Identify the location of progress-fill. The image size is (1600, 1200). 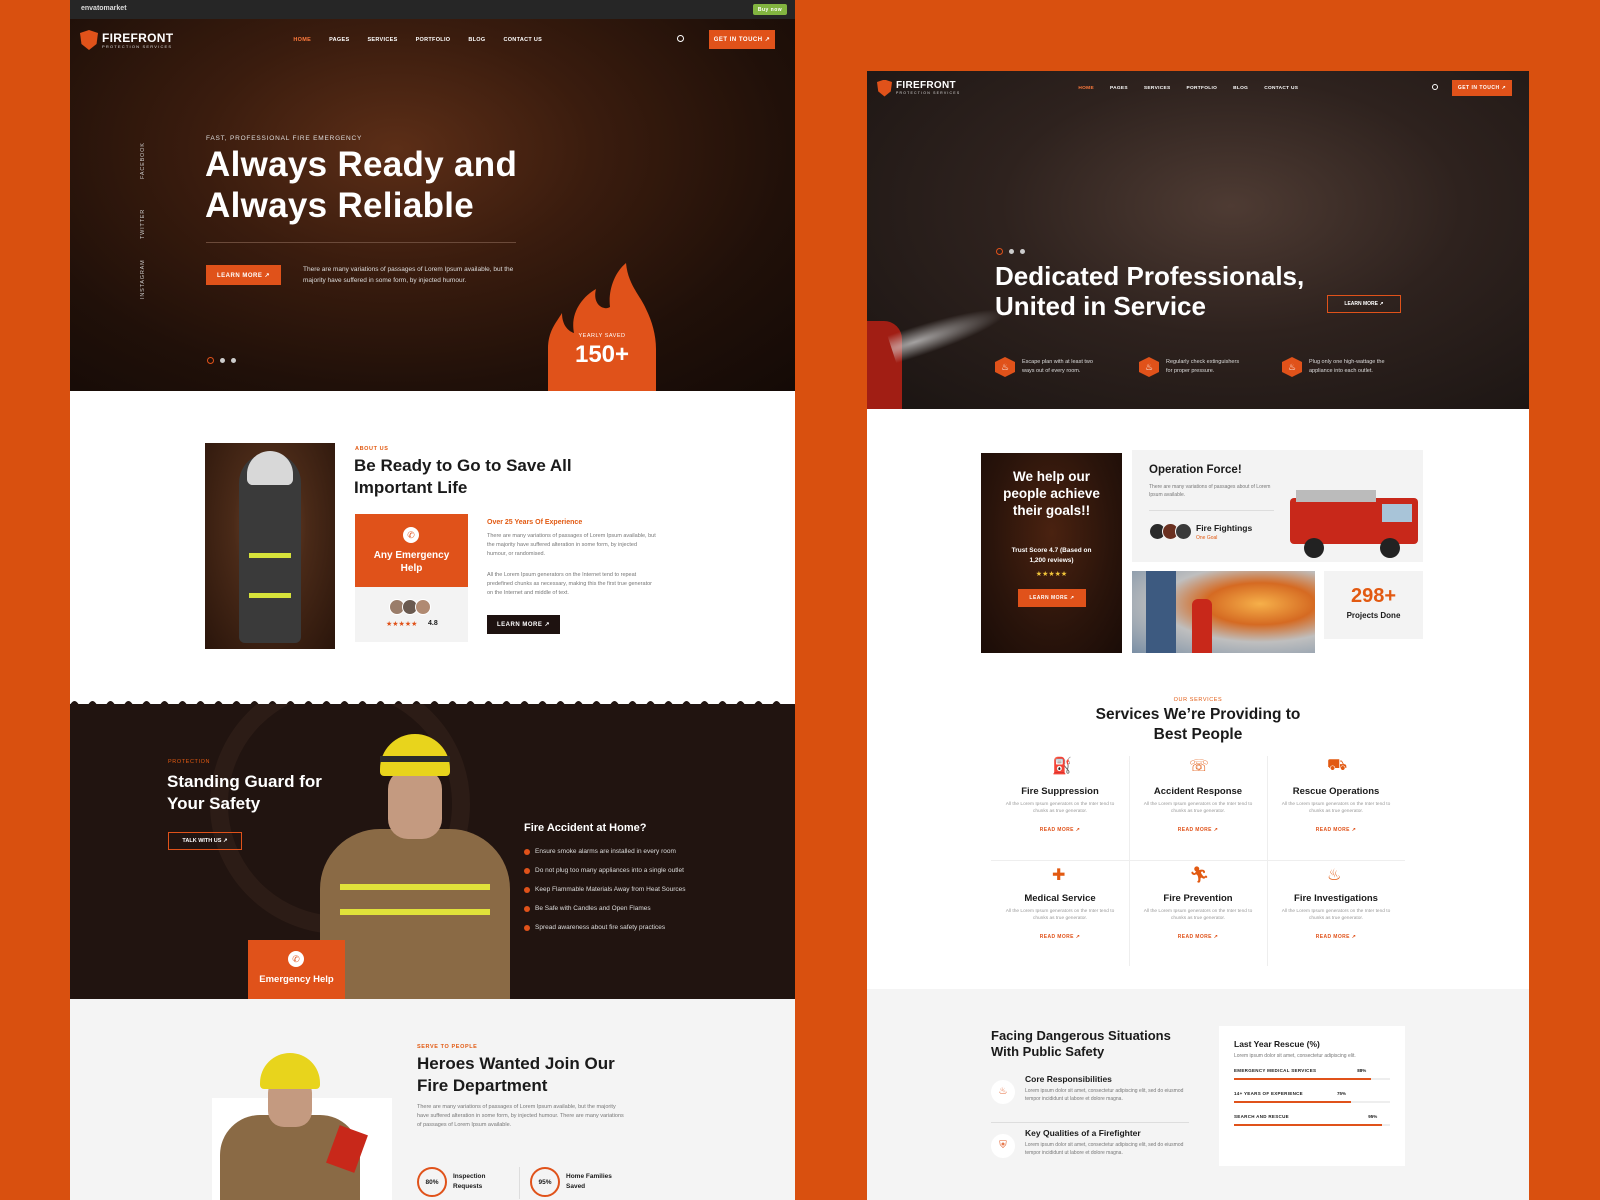
(1303, 1079).